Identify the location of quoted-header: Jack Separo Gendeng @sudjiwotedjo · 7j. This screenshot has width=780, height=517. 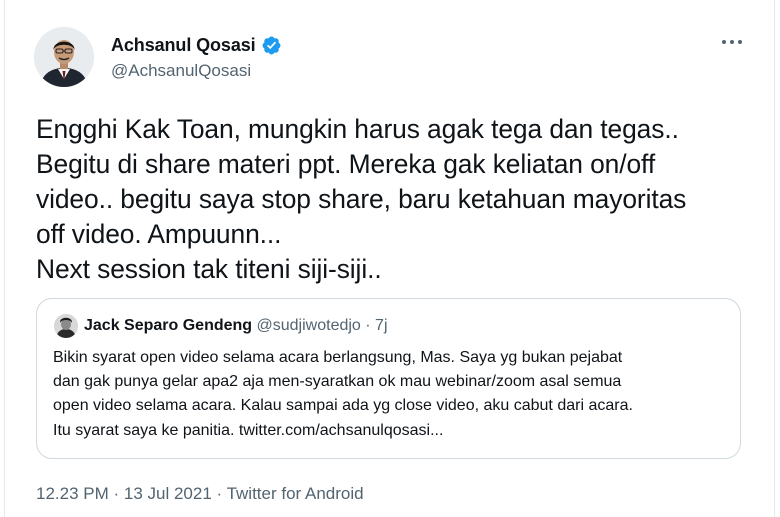
(236, 326).